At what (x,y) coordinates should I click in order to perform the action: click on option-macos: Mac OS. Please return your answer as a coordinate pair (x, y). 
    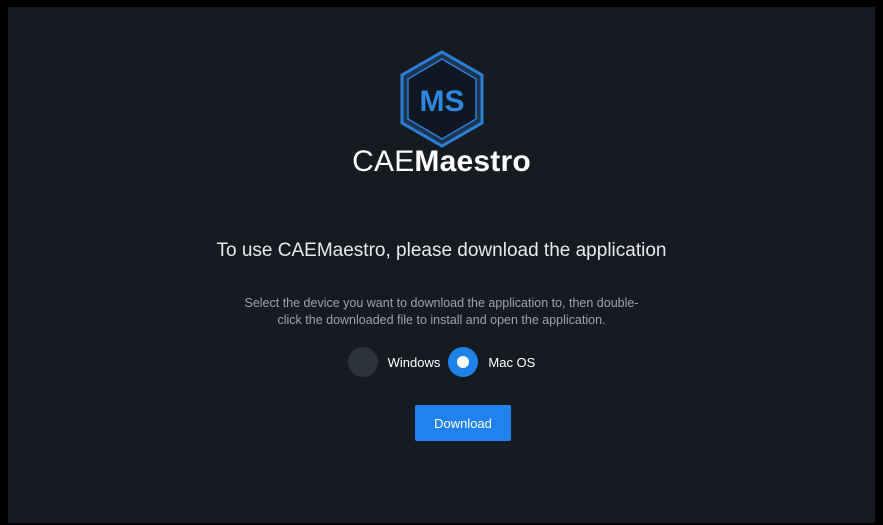
    Looking at the image, I should click on (491, 362).